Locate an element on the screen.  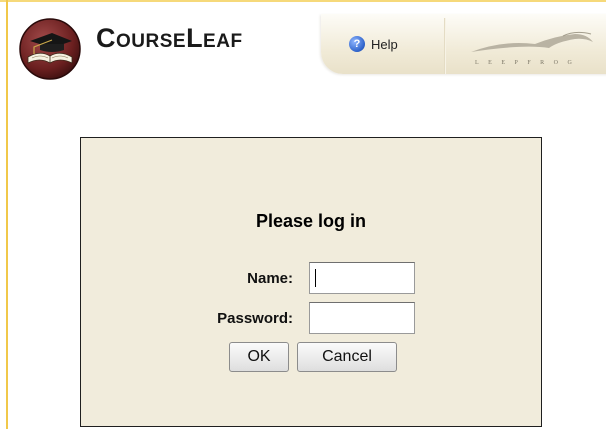
password-input is located at coordinates (362, 318).